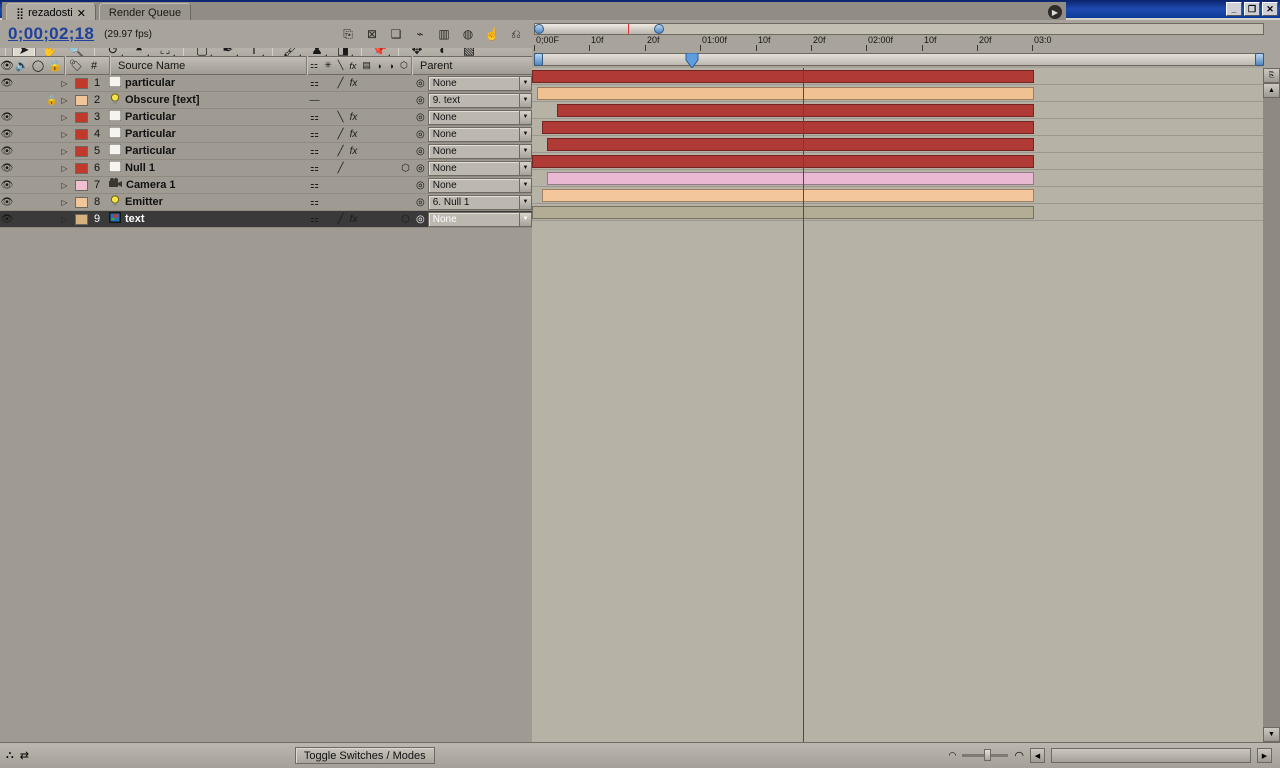 The image size is (1280, 768). What do you see at coordinates (98, 65) in the screenshot?
I see `column-index: #` at bounding box center [98, 65].